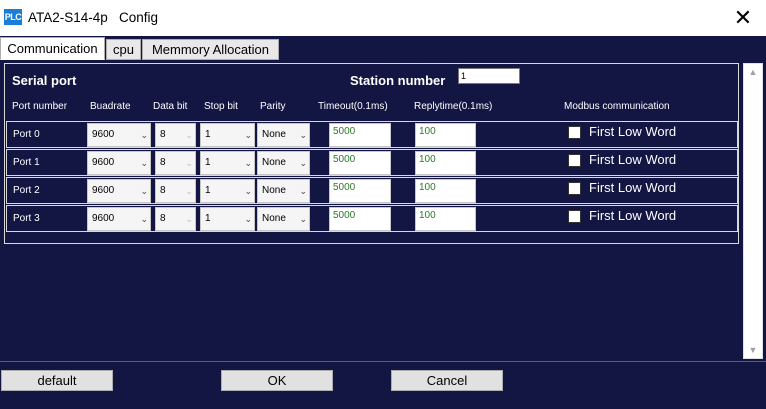  Describe the element at coordinates (383, 361) in the screenshot. I see `footer-divider` at that location.